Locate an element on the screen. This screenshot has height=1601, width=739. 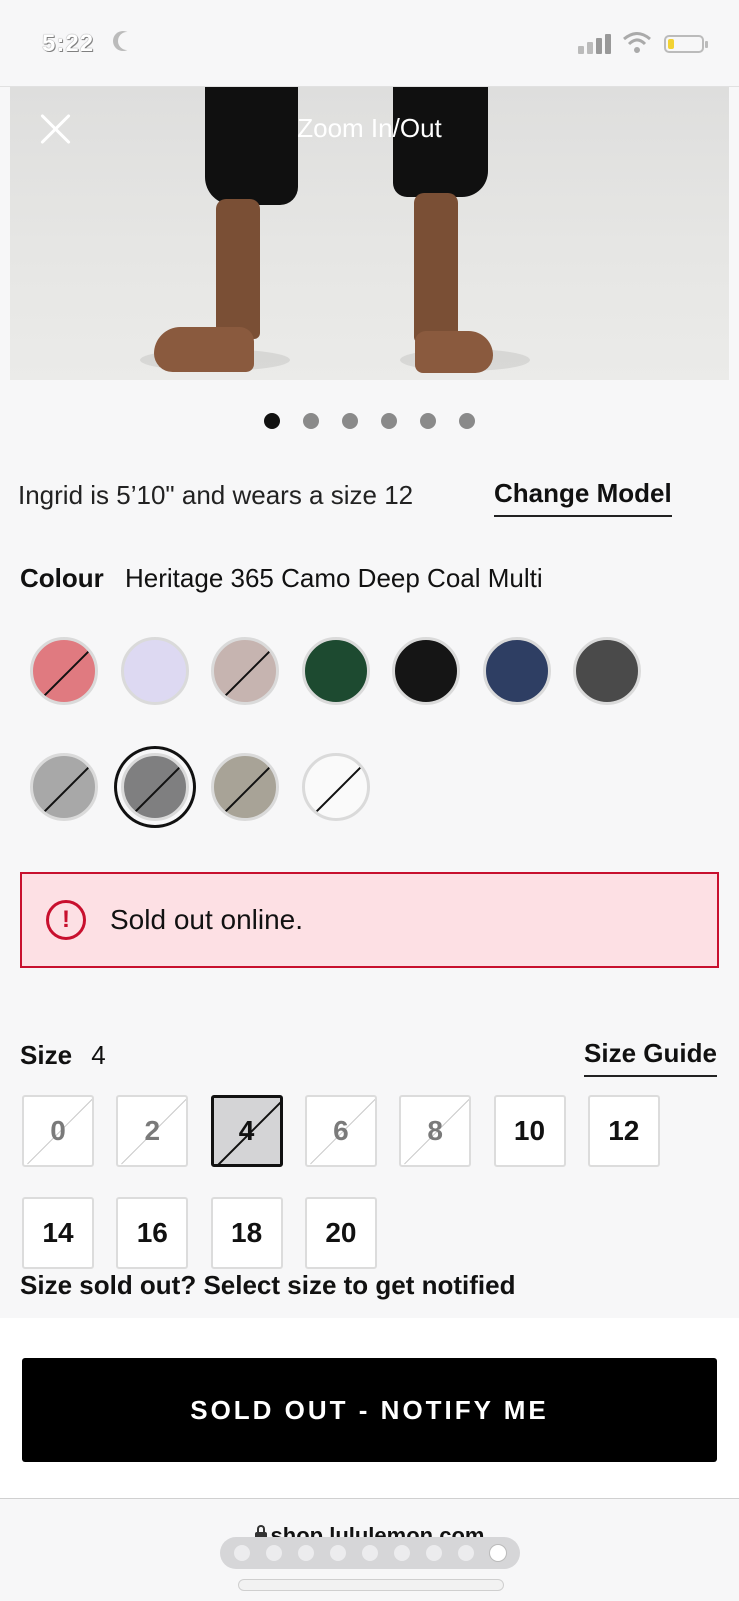
sold-out-alert: ! Sold out online. is located at coordinates (369, 920).